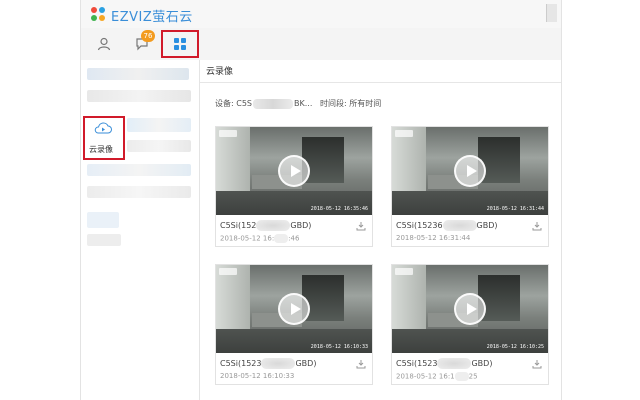 The height and width of the screenshot is (400, 640). Describe the element at coordinates (447, 225) in the screenshot. I see `recording-name: C5Si(15236 GBD)` at that location.